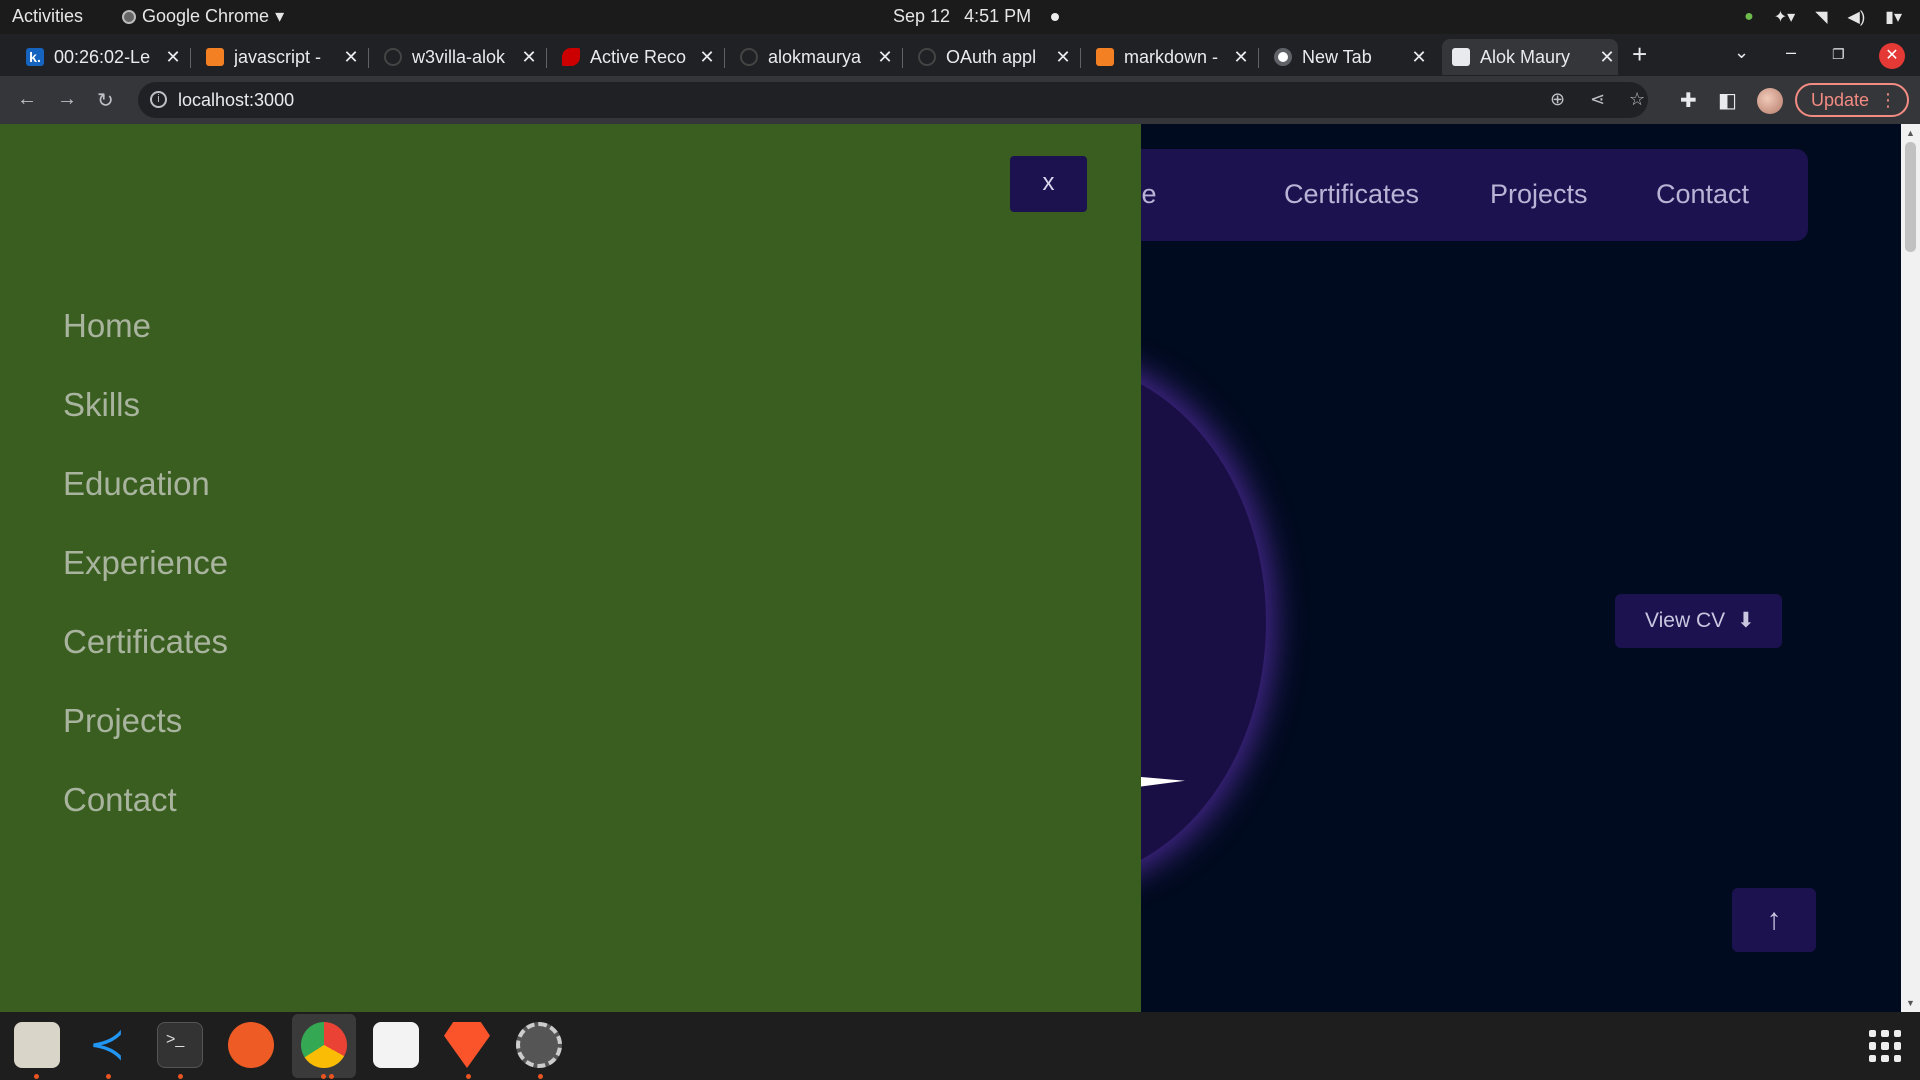 The width and height of the screenshot is (1920, 1080). What do you see at coordinates (279, 57) in the screenshot?
I see `tab-2: javascript - ✕` at bounding box center [279, 57].